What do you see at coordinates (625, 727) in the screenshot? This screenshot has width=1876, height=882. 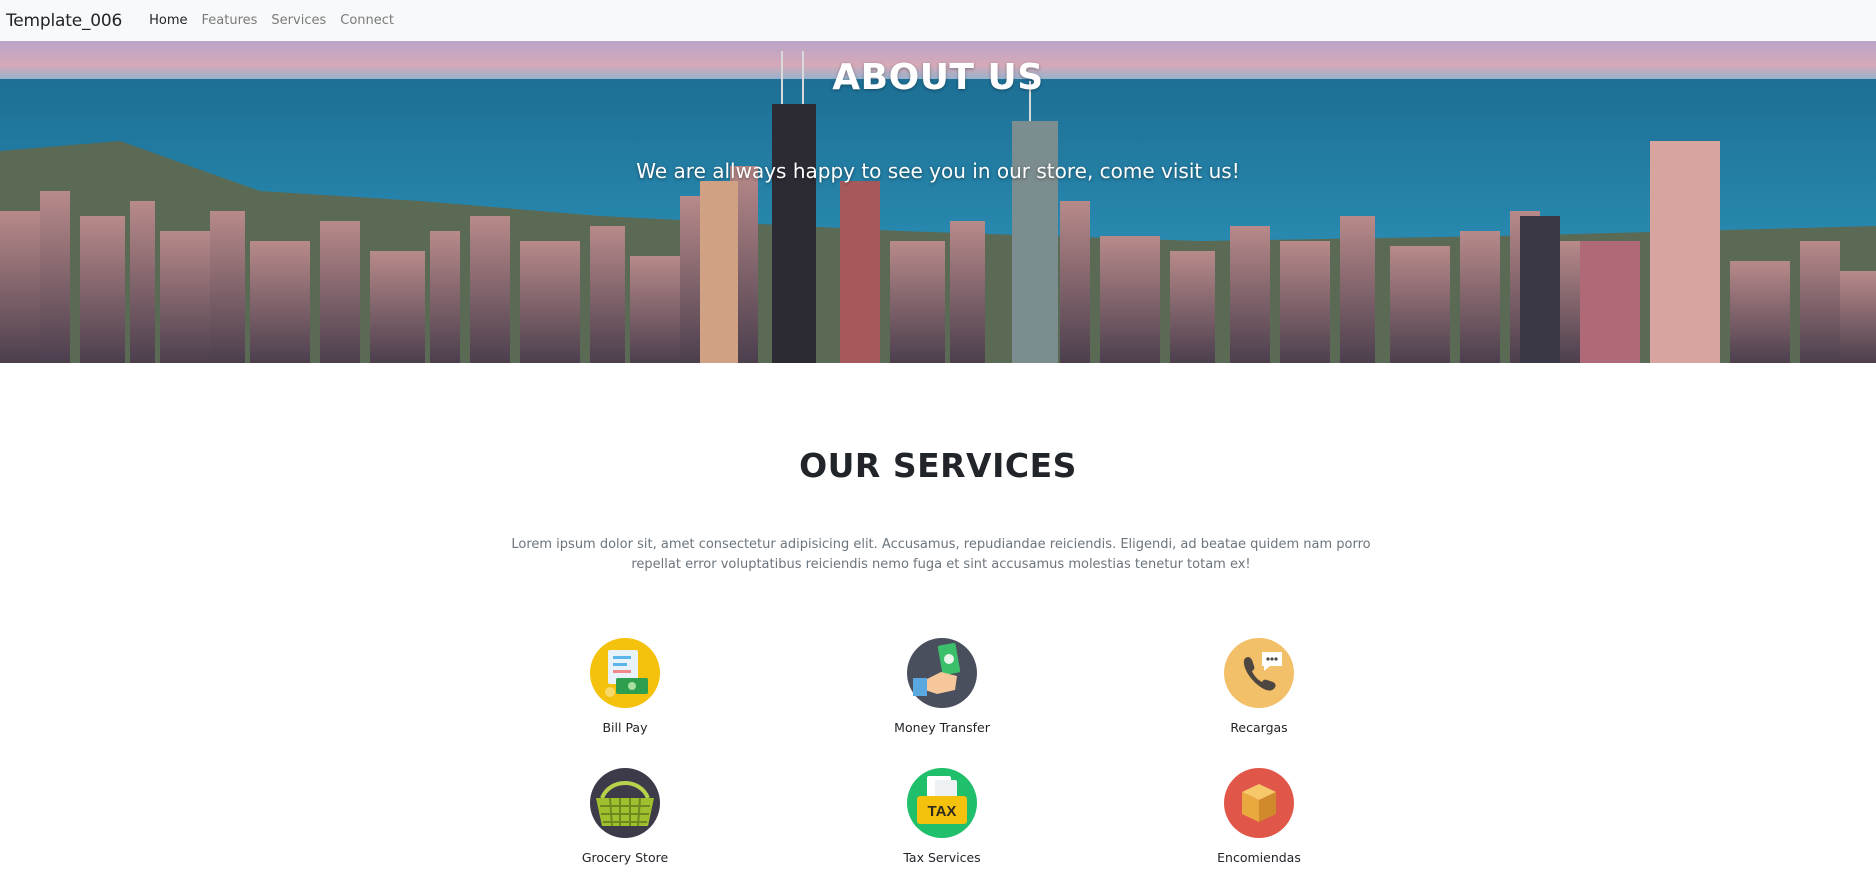 I see `service-label: Bill Pay` at bounding box center [625, 727].